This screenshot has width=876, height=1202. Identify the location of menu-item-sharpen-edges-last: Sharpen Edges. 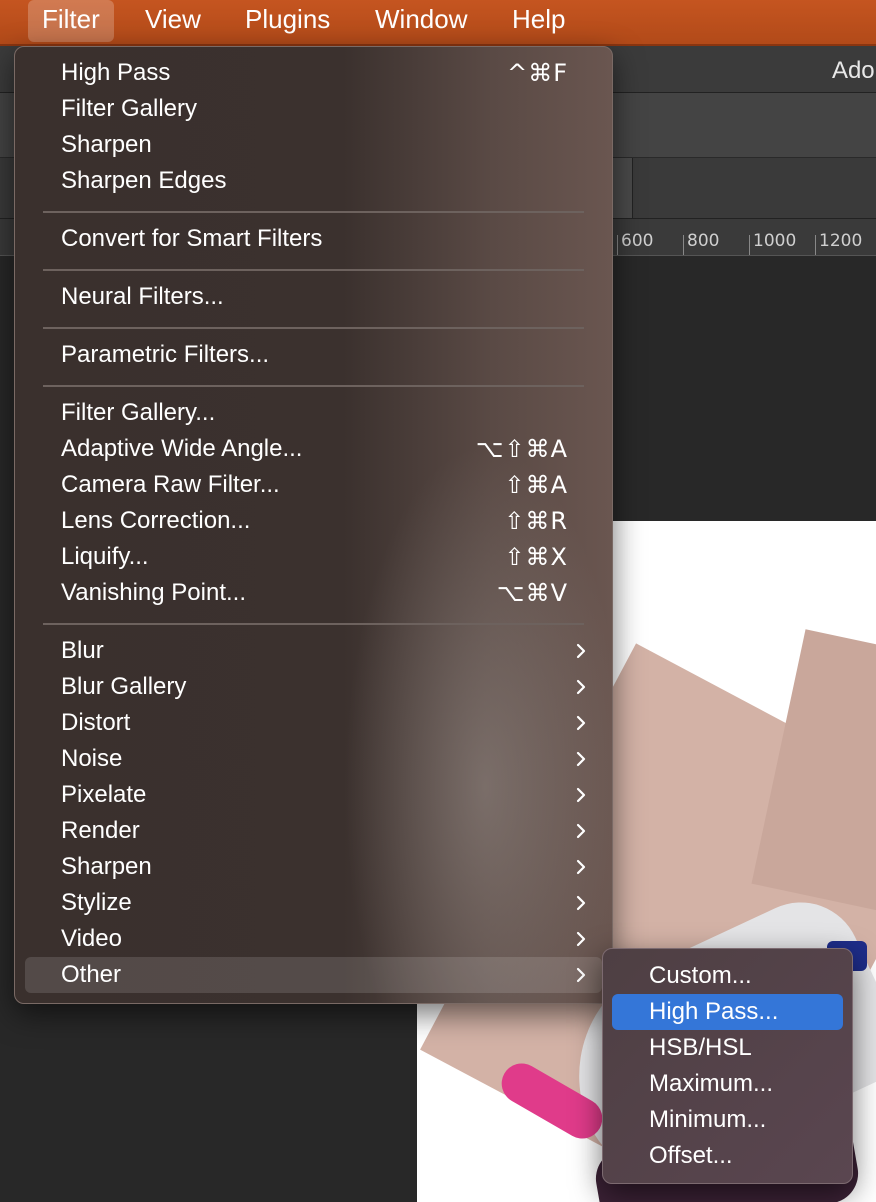
(313, 181).